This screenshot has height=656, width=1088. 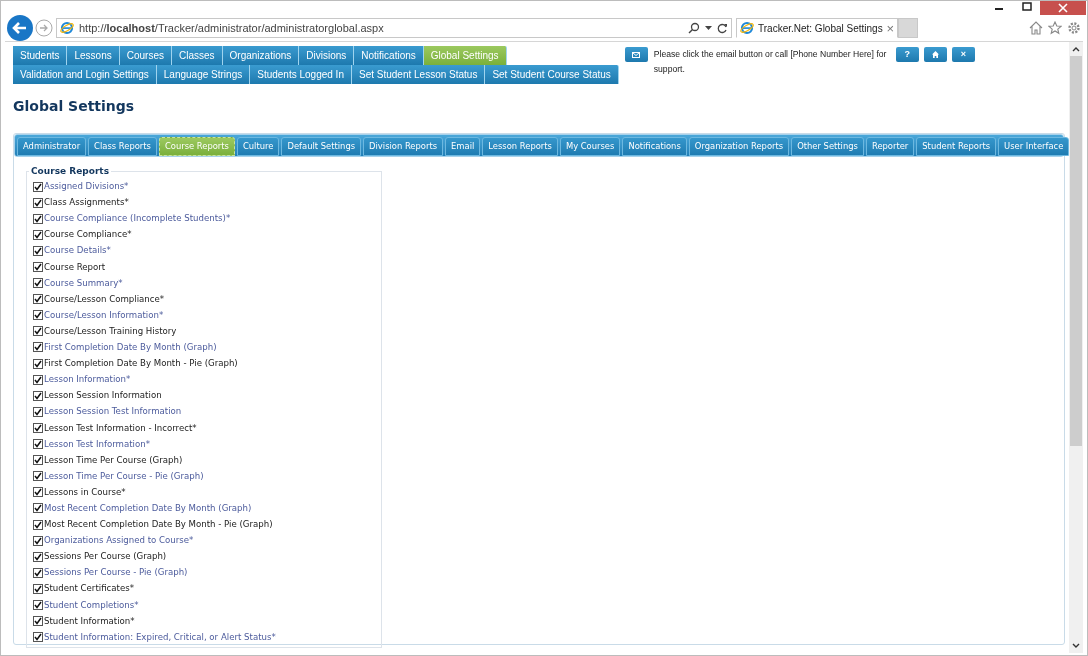 I want to click on back-icon, so click(x=20, y=28).